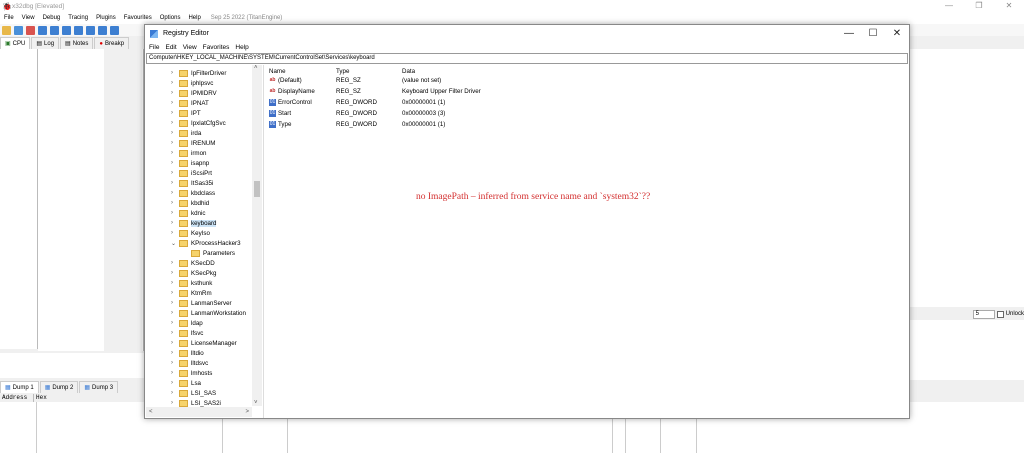 The height and width of the screenshot is (453, 1024). Describe the element at coordinates (188, 153) in the screenshot. I see `tree-node: › irmon` at that location.